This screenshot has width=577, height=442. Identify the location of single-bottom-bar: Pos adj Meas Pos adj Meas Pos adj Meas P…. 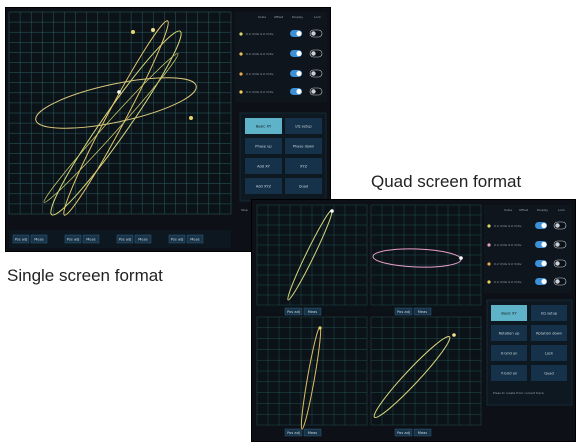
(120, 239).